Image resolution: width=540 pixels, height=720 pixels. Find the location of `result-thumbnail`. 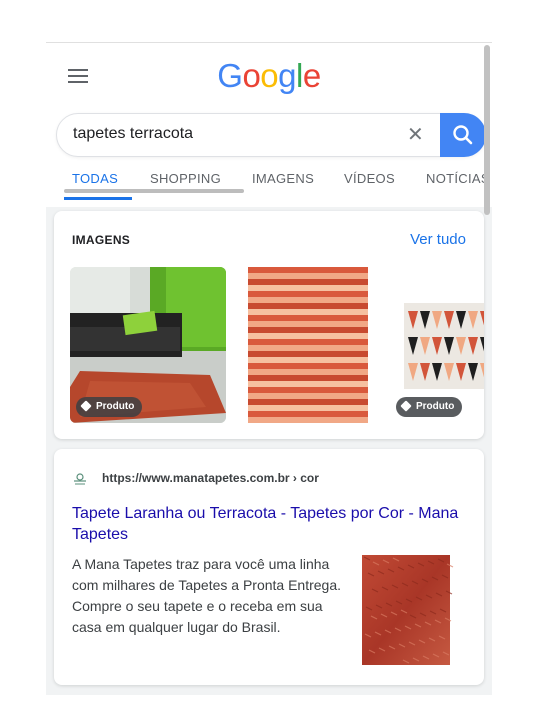

result-thumbnail is located at coordinates (406, 610).